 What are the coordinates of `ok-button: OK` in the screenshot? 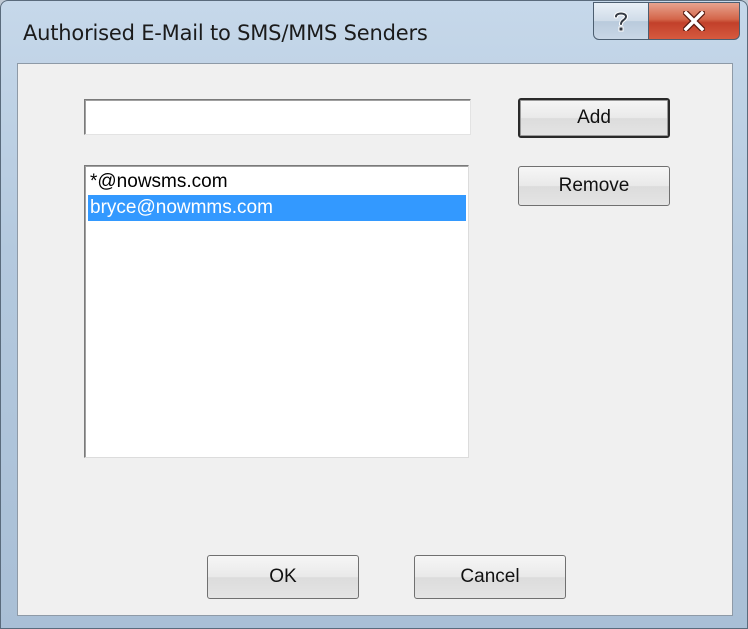 It's located at (283, 577).